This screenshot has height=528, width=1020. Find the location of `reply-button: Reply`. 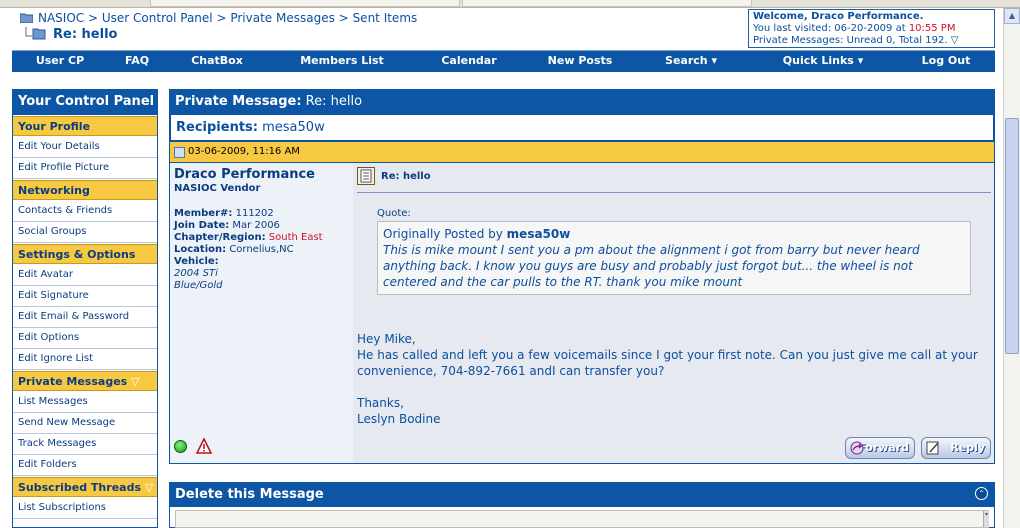

reply-button: Reply is located at coordinates (956, 448).